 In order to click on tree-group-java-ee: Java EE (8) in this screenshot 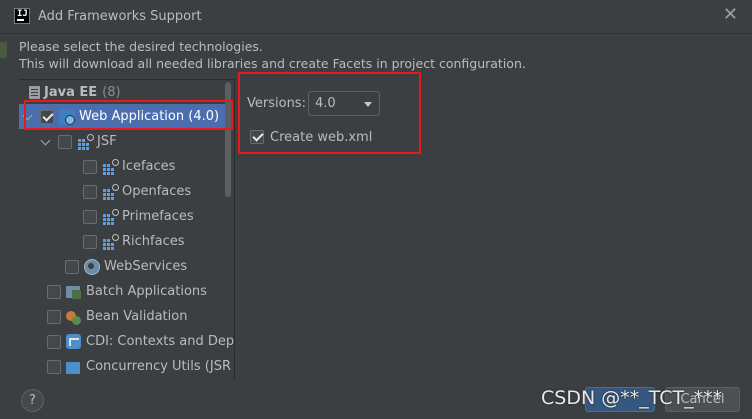, I will do `click(73, 92)`.